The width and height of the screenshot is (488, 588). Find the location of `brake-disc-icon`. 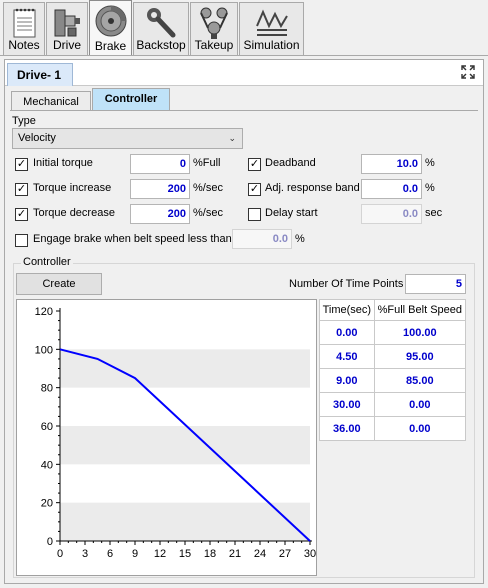

brake-disc-icon is located at coordinates (110, 21).